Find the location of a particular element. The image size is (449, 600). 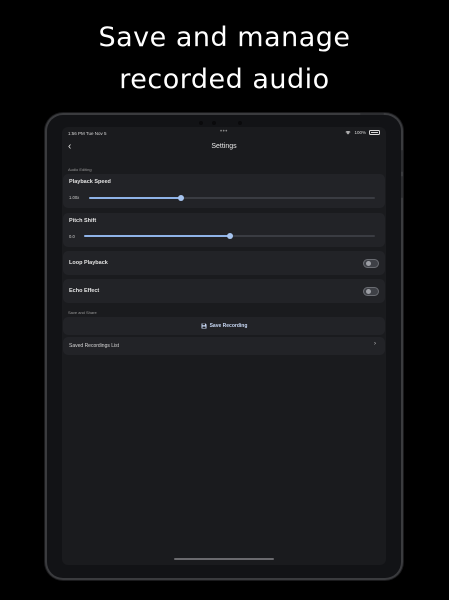

pitch-shift-label: Pitch Shift is located at coordinates (83, 221).